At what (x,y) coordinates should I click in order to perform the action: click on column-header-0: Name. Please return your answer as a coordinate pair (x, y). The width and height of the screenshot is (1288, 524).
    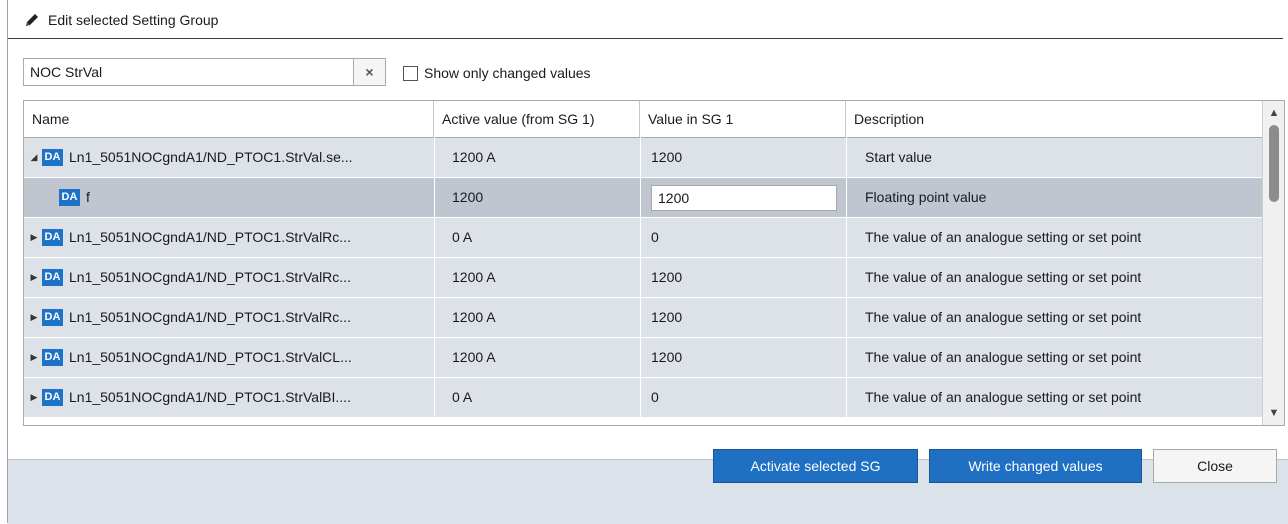
    Looking at the image, I should click on (229, 119).